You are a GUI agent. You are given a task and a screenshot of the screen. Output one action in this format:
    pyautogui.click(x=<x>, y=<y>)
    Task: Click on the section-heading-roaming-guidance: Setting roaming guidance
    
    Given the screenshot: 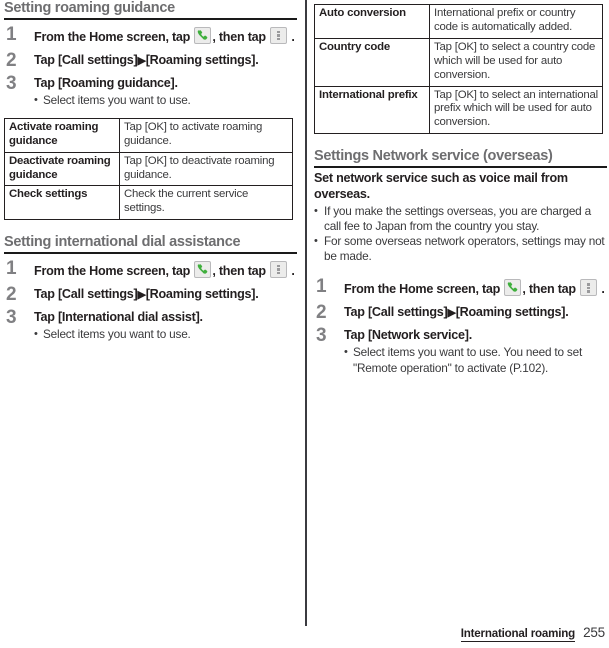 What is the action you would take?
    pyautogui.click(x=150, y=10)
    